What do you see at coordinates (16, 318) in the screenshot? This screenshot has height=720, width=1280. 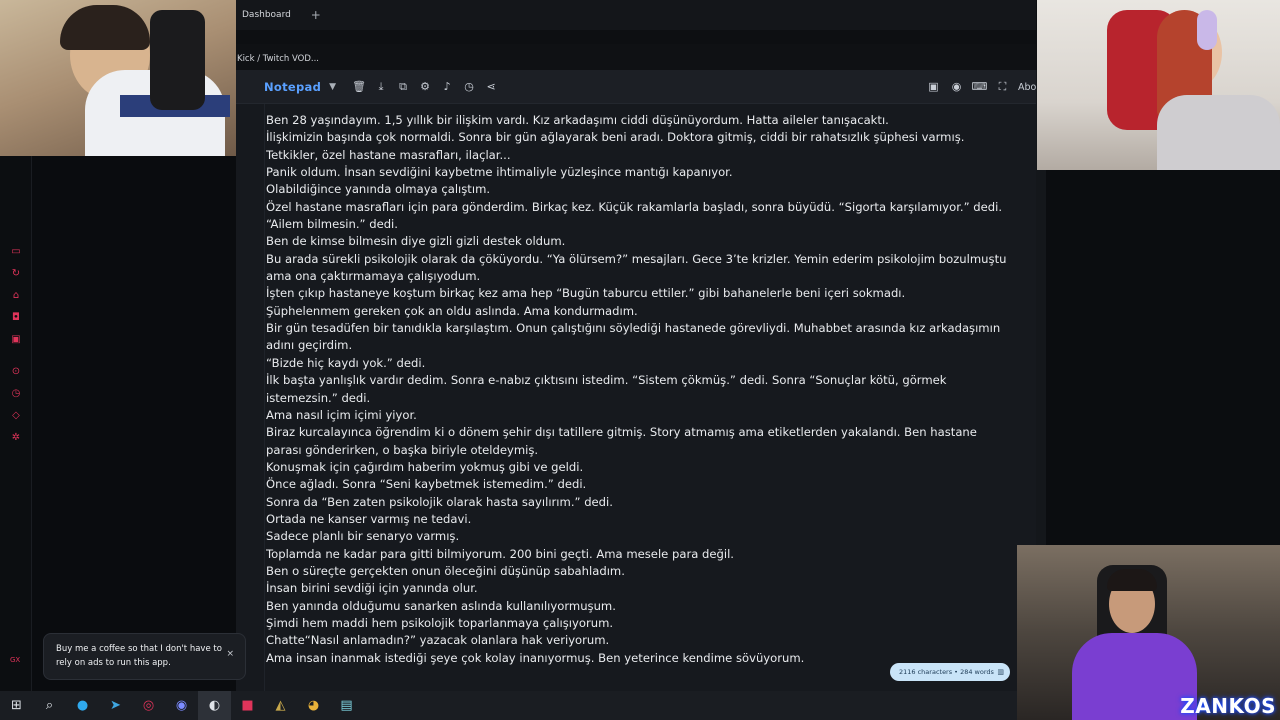 I see `gamepad-icon: ◘` at bounding box center [16, 318].